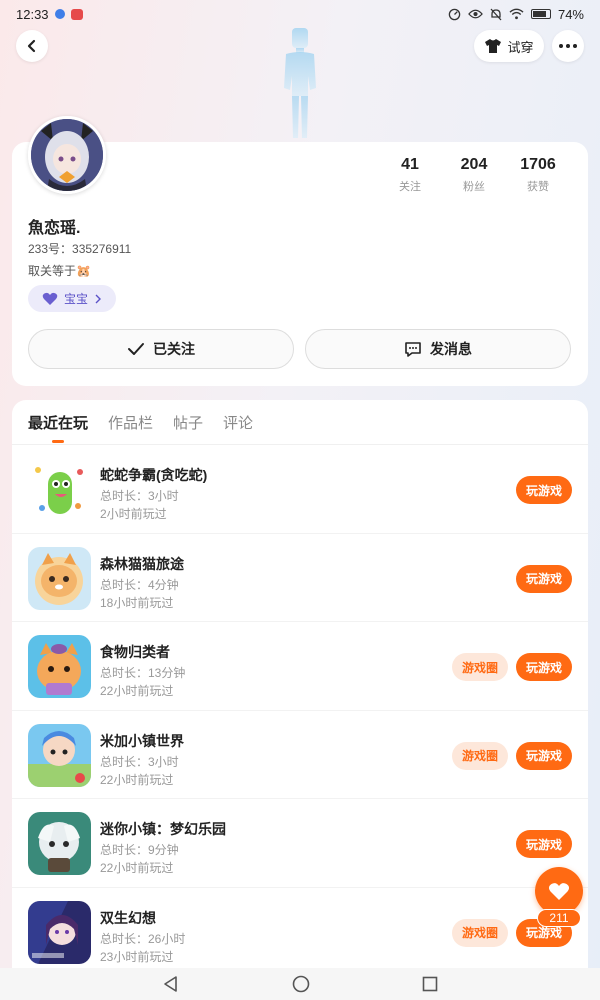 This screenshot has height=1000, width=600. I want to click on tab-comments: 评论, so click(238, 427).